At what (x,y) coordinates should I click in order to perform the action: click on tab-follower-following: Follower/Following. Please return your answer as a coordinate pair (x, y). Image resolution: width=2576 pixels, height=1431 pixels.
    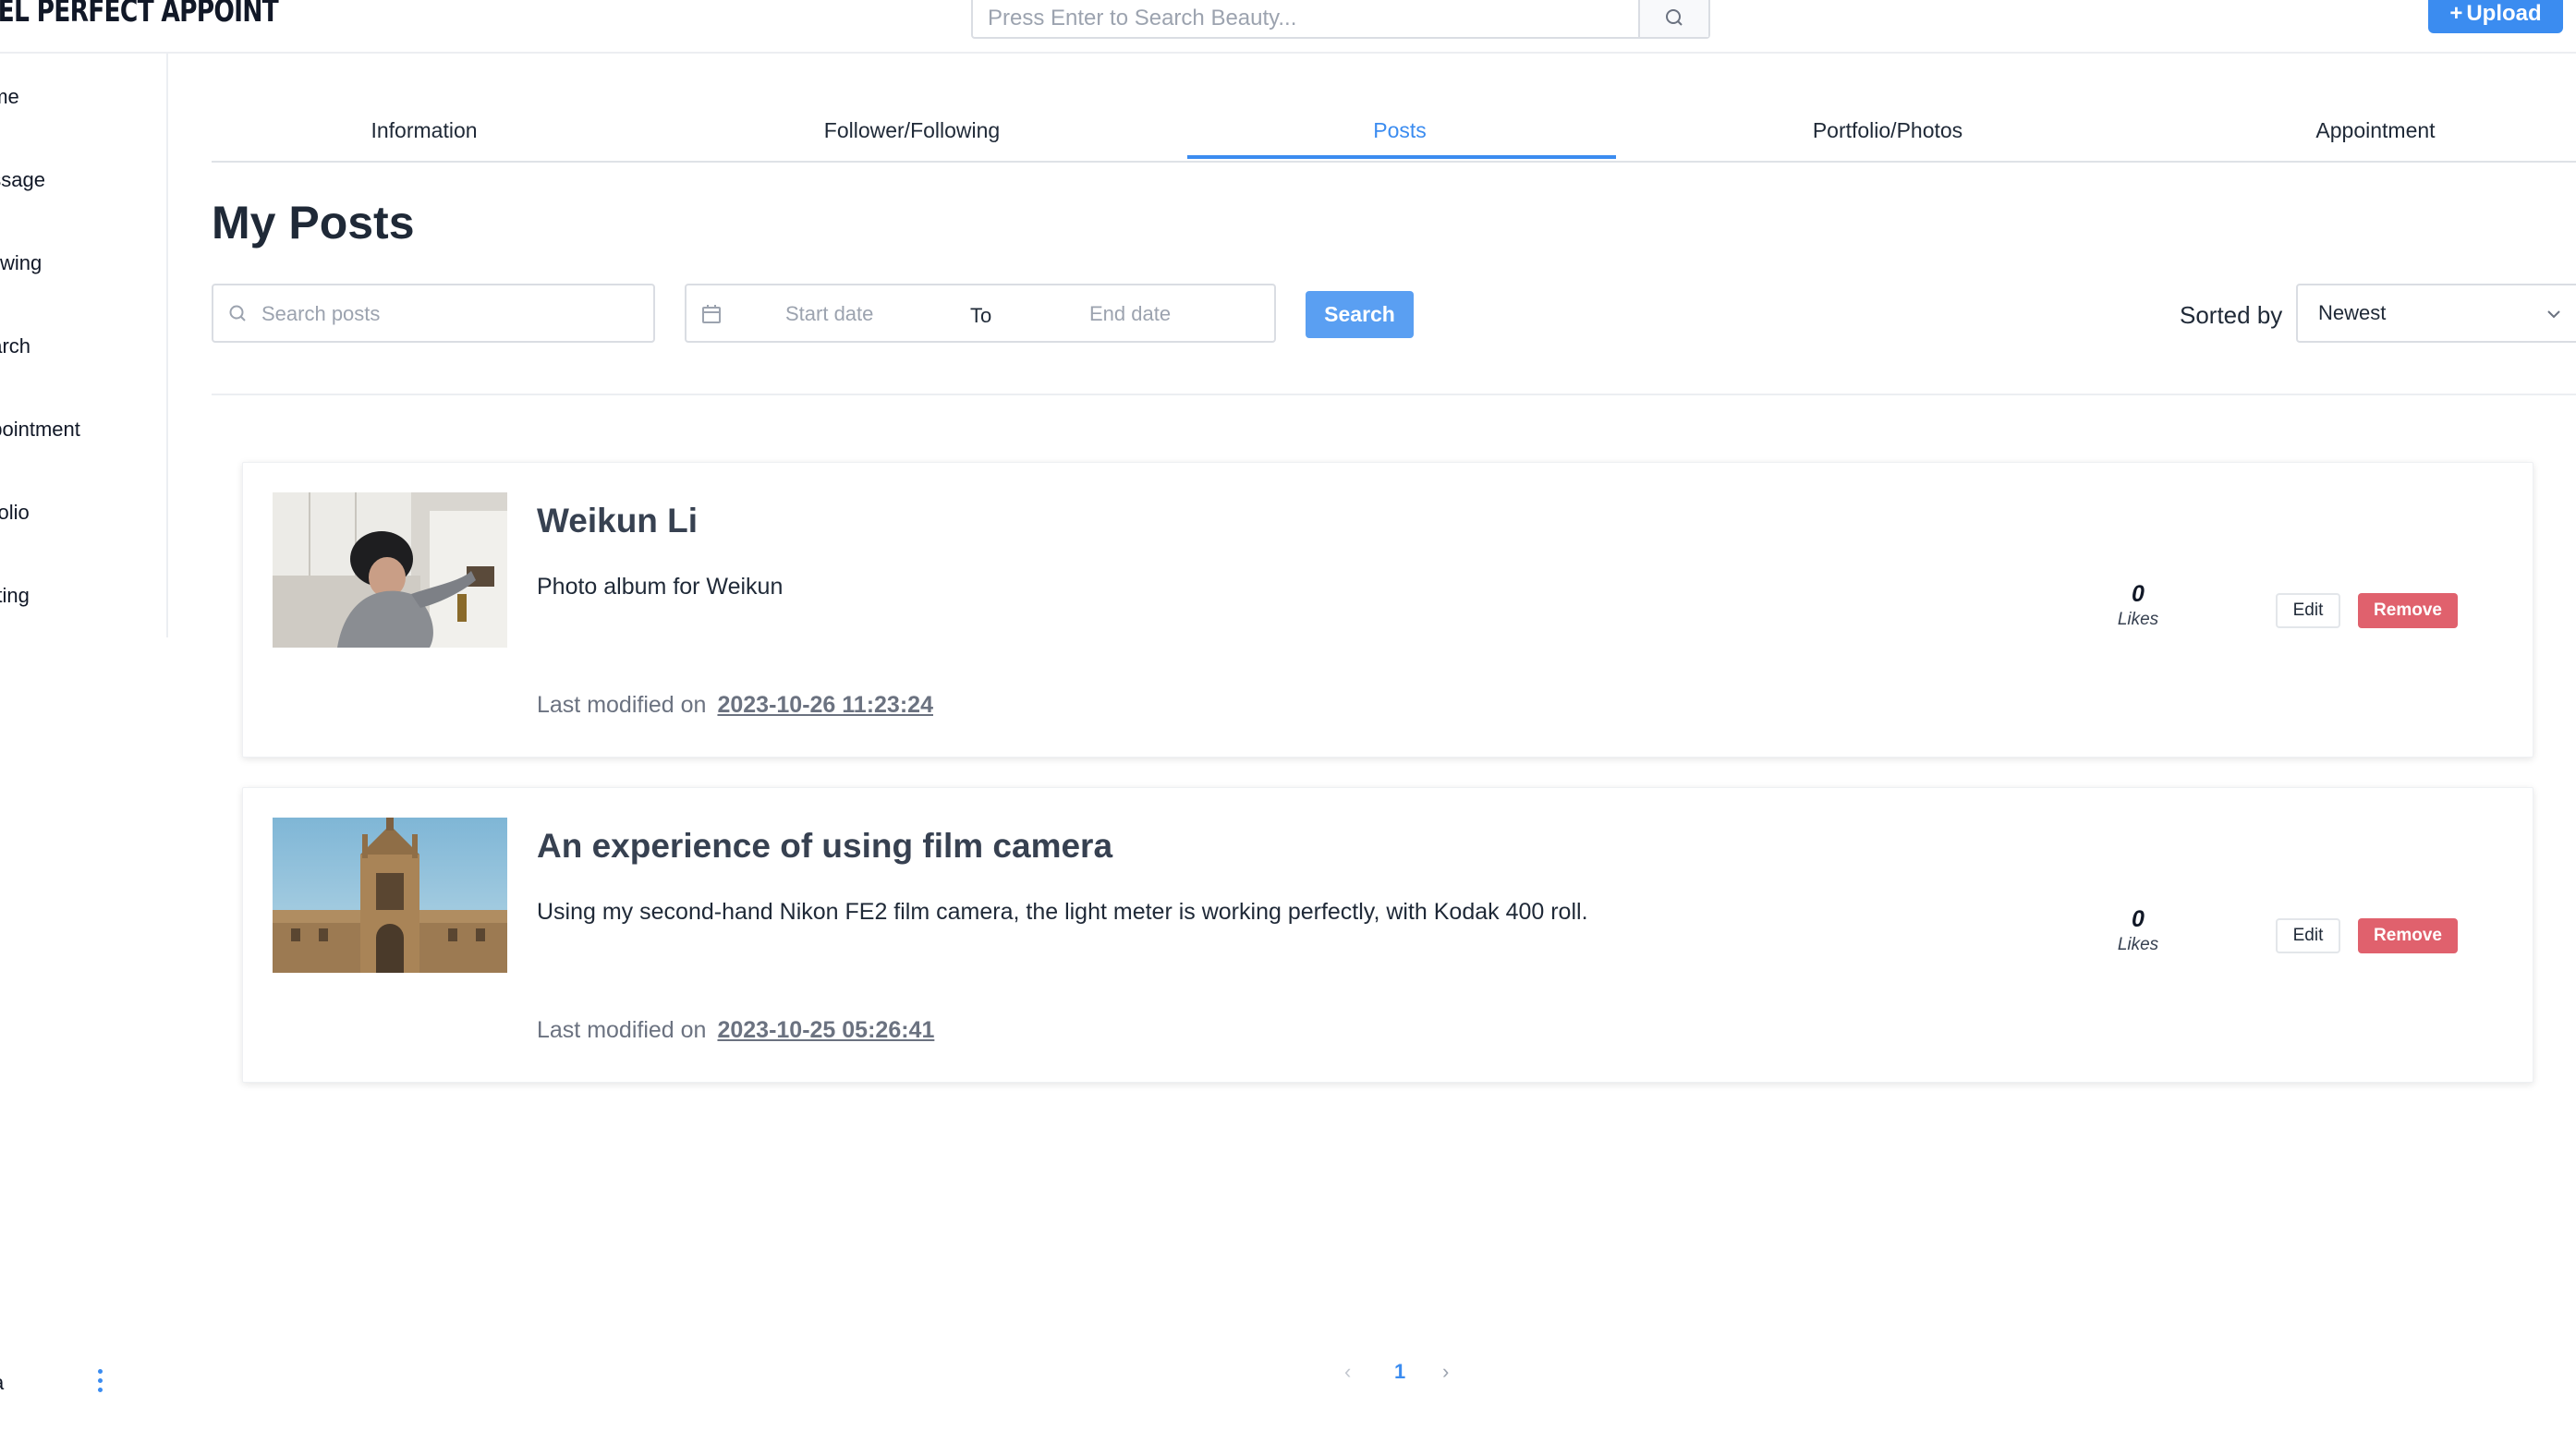
    Looking at the image, I should click on (911, 135).